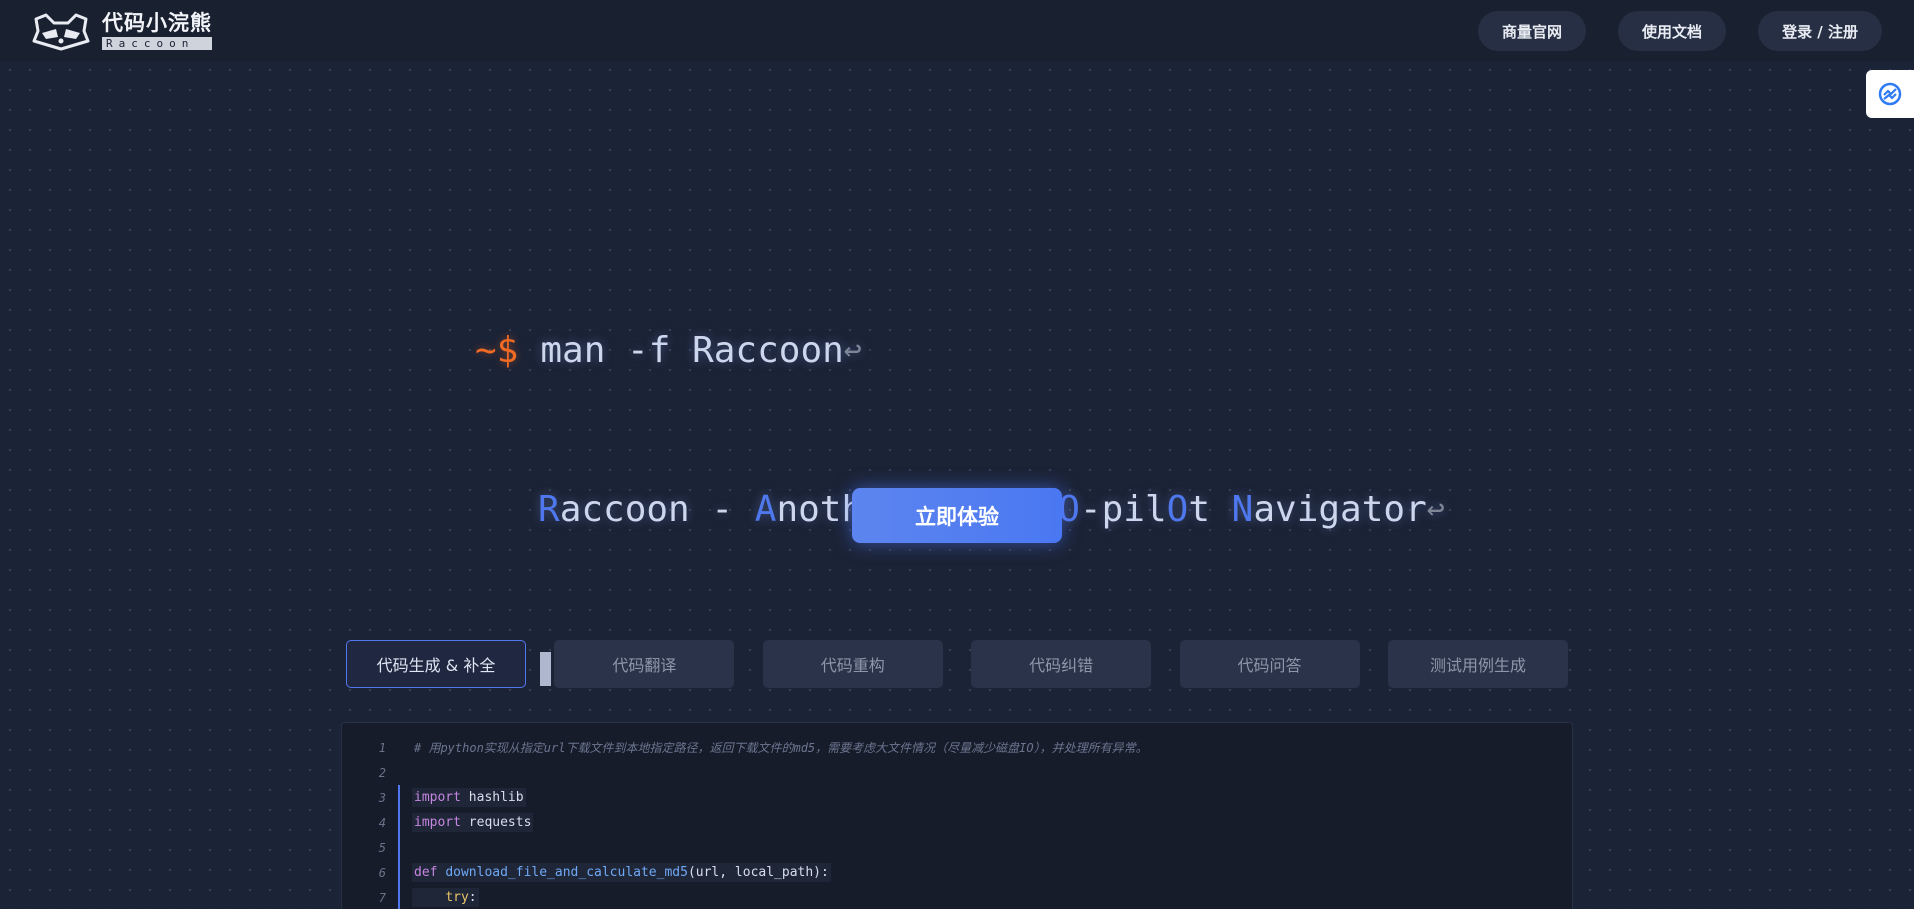  Describe the element at coordinates (382, 772) in the screenshot. I see `line-number: 2` at that location.